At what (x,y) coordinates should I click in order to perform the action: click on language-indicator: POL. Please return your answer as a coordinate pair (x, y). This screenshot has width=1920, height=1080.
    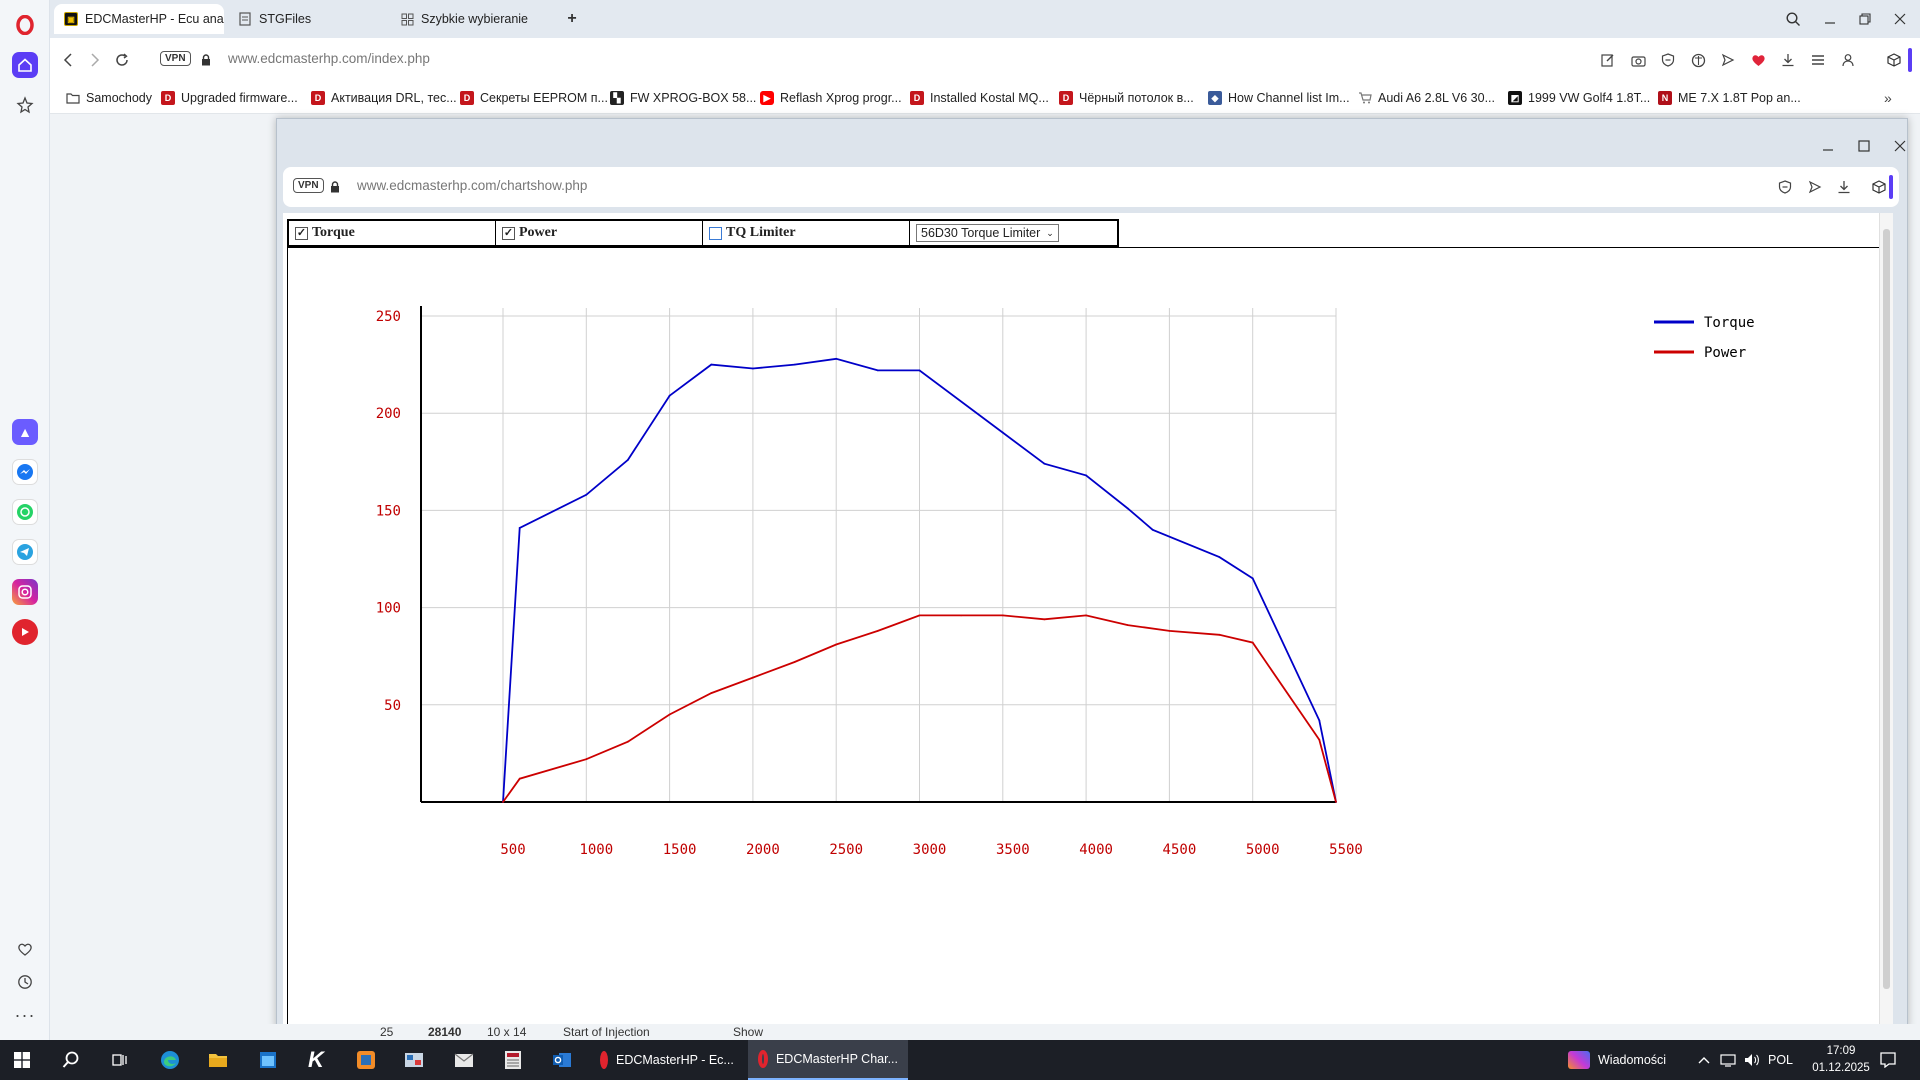
    Looking at the image, I should click on (1780, 1060).